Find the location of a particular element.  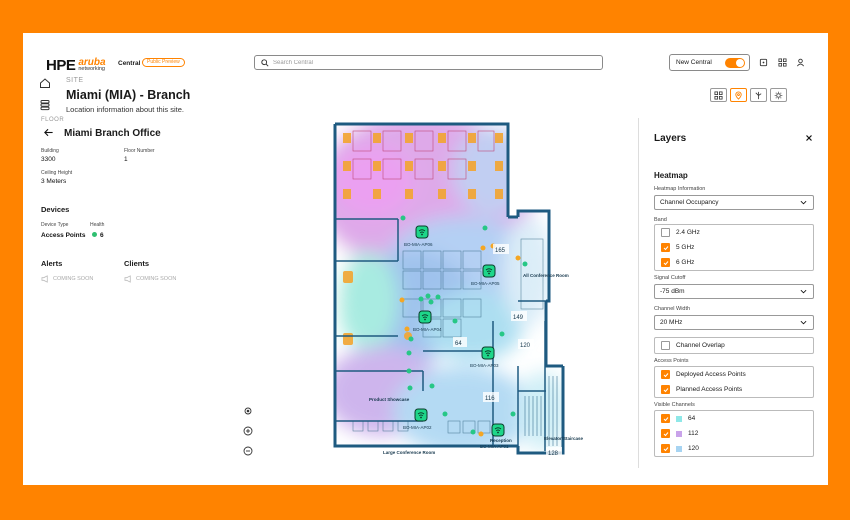

view-toolbar is located at coordinates (748, 95).